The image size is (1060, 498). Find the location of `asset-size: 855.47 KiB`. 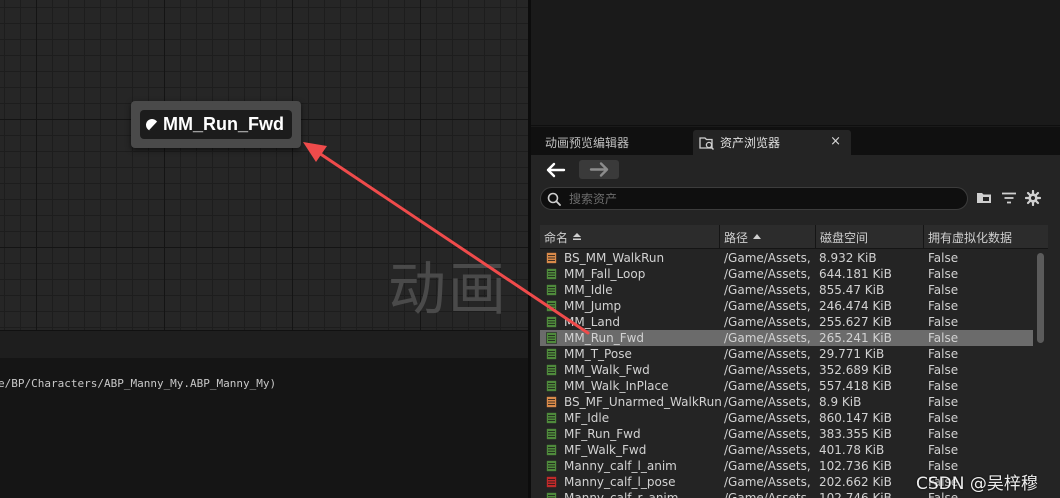

asset-size: 855.47 KiB is located at coordinates (852, 290).